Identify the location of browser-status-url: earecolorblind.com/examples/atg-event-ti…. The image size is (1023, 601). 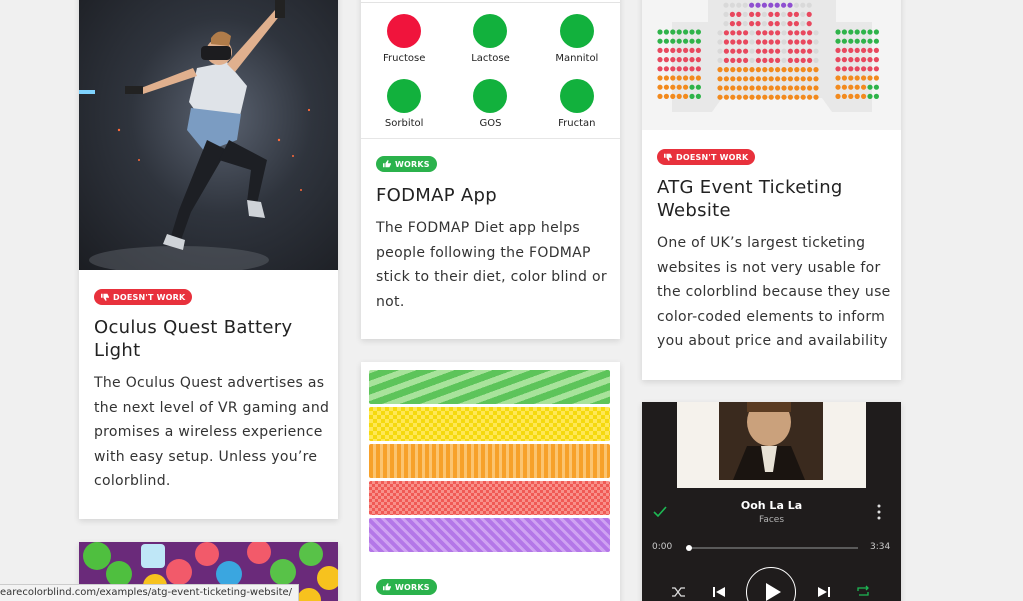
(150, 592).